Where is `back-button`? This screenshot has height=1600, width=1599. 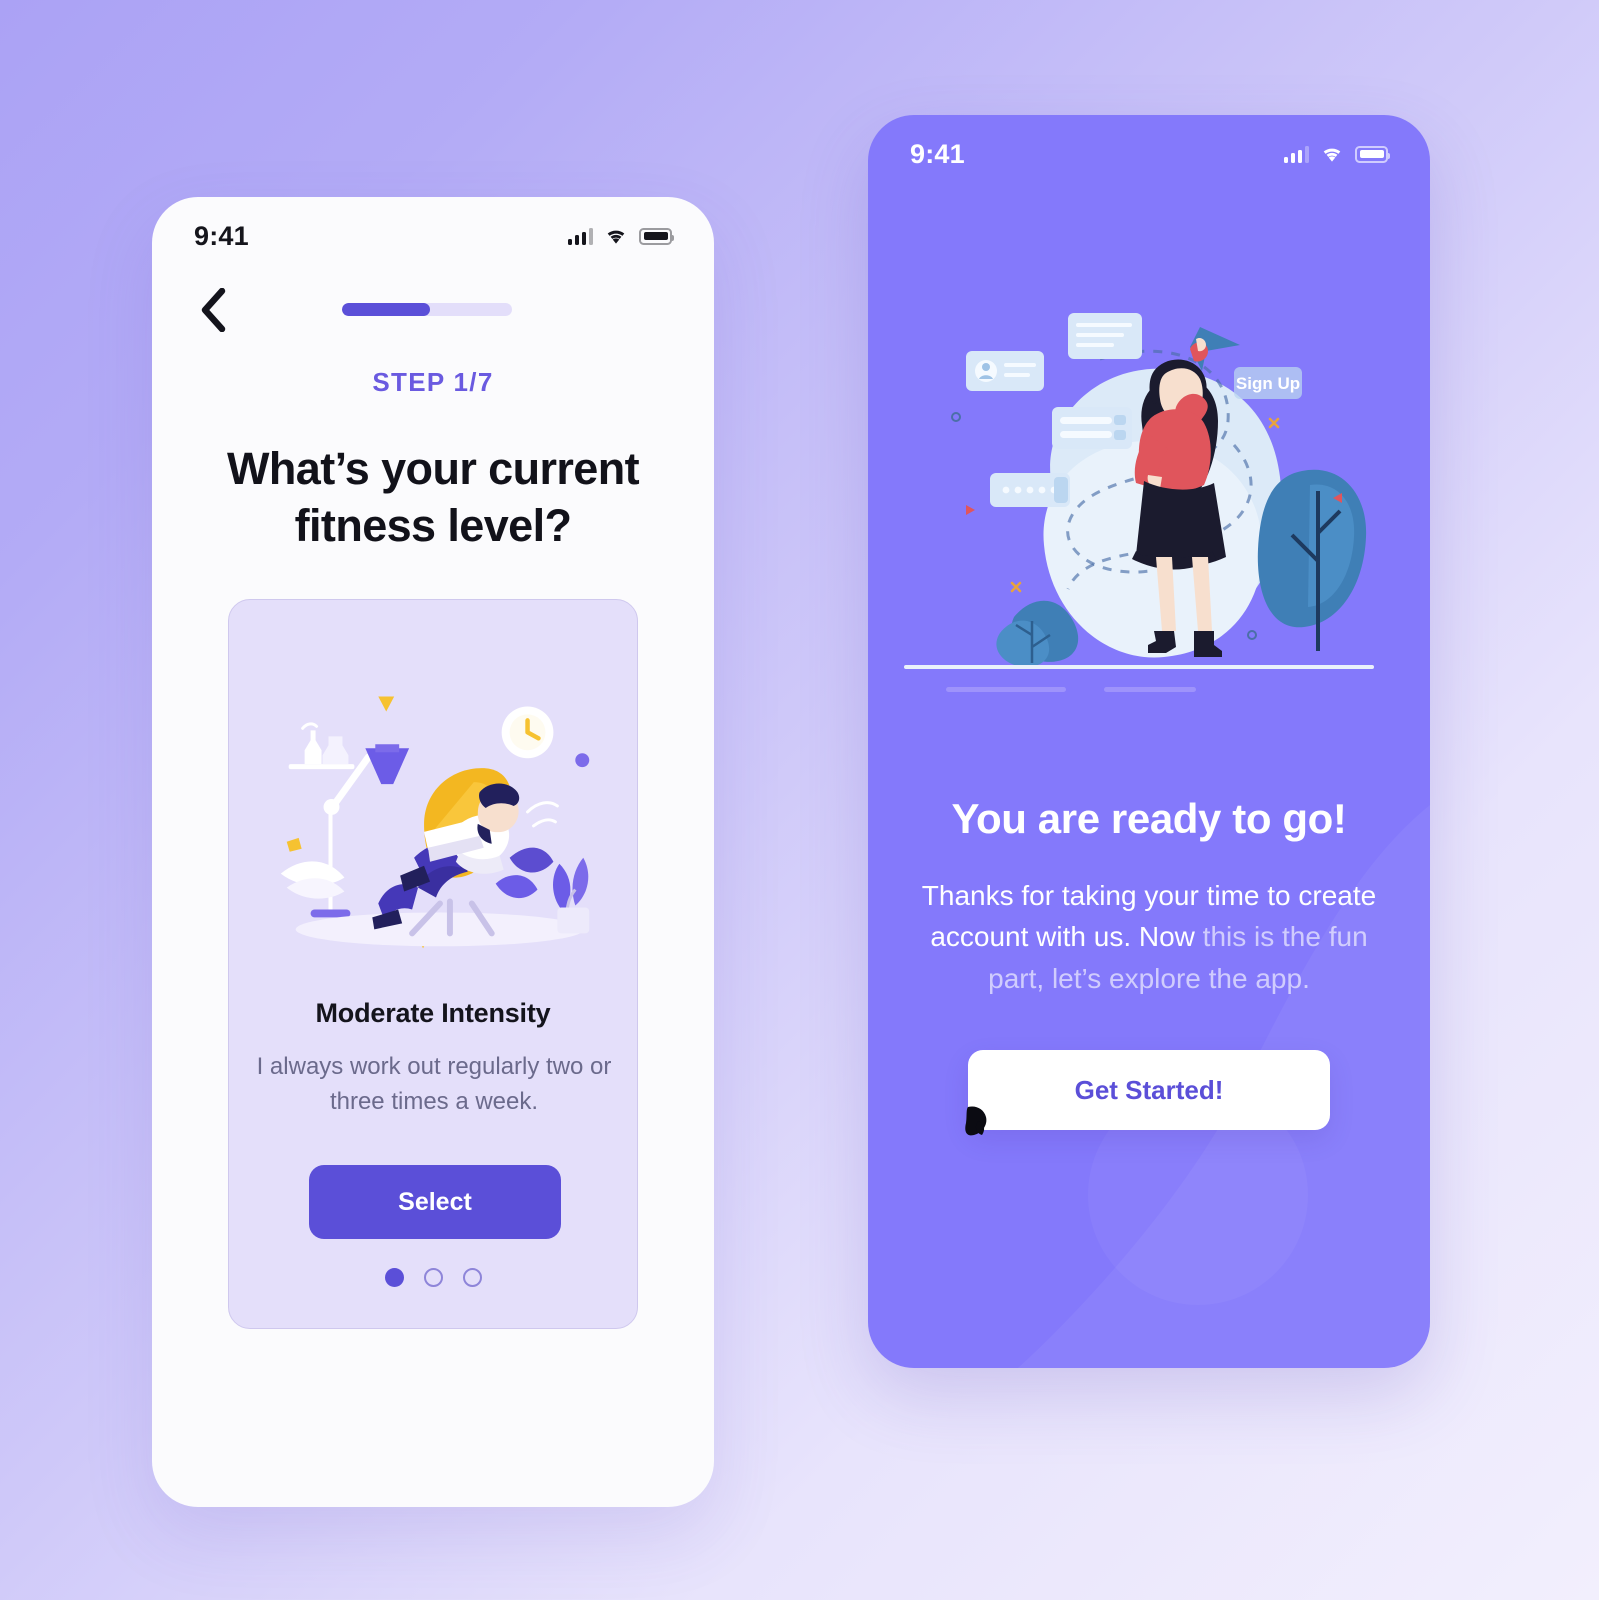
back-button is located at coordinates (213, 310).